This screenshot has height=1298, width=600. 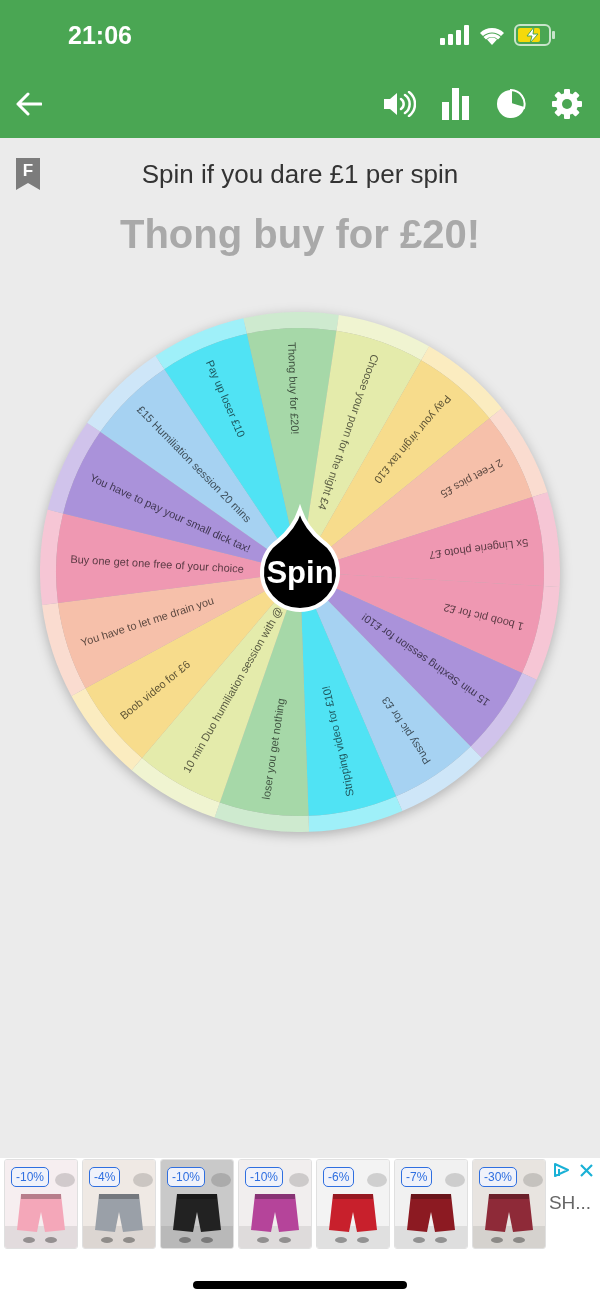 What do you see at coordinates (586, 1170) in the screenshot?
I see `close-icon` at bounding box center [586, 1170].